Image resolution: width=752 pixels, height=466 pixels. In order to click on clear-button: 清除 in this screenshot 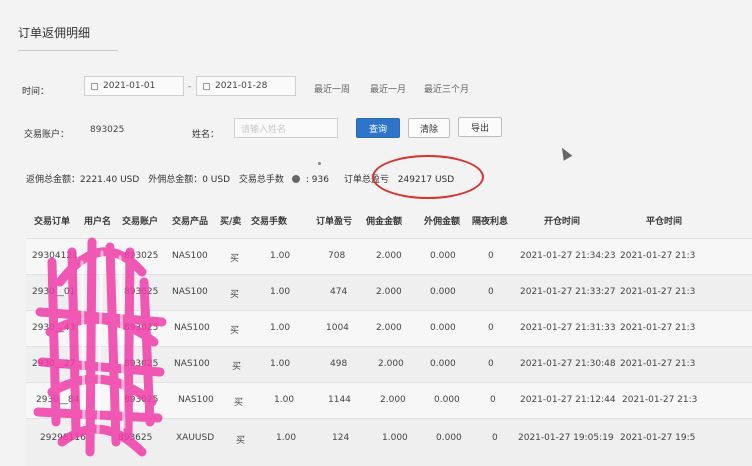, I will do `click(429, 128)`.